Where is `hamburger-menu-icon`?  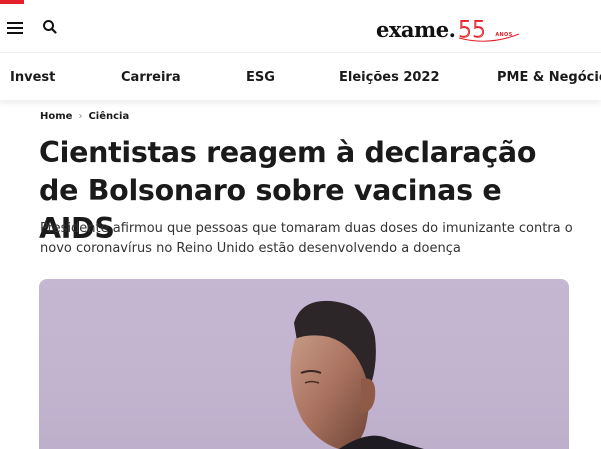 hamburger-menu-icon is located at coordinates (15, 27).